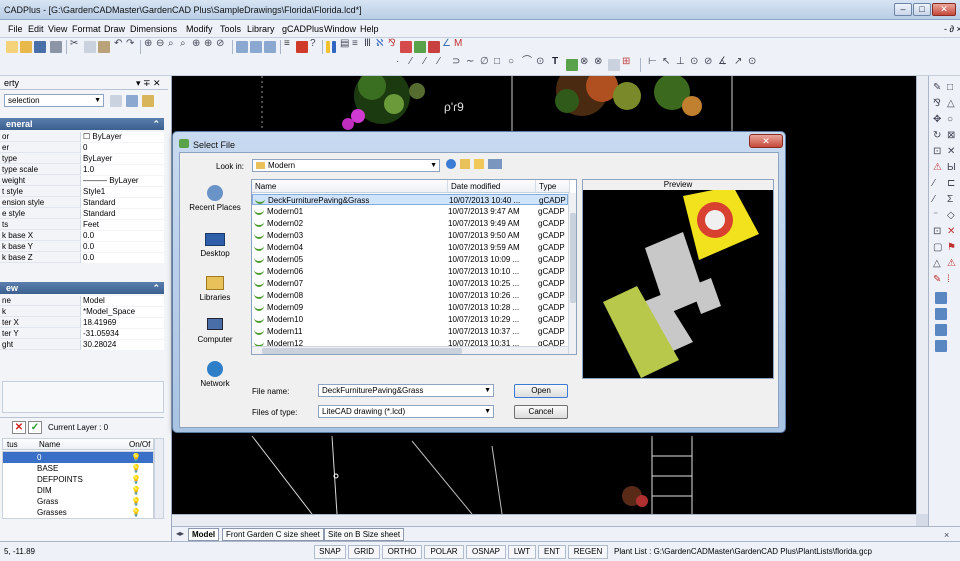 The width and height of the screenshot is (960, 561). What do you see at coordinates (104, 47) in the screenshot?
I see `paste-icon` at bounding box center [104, 47].